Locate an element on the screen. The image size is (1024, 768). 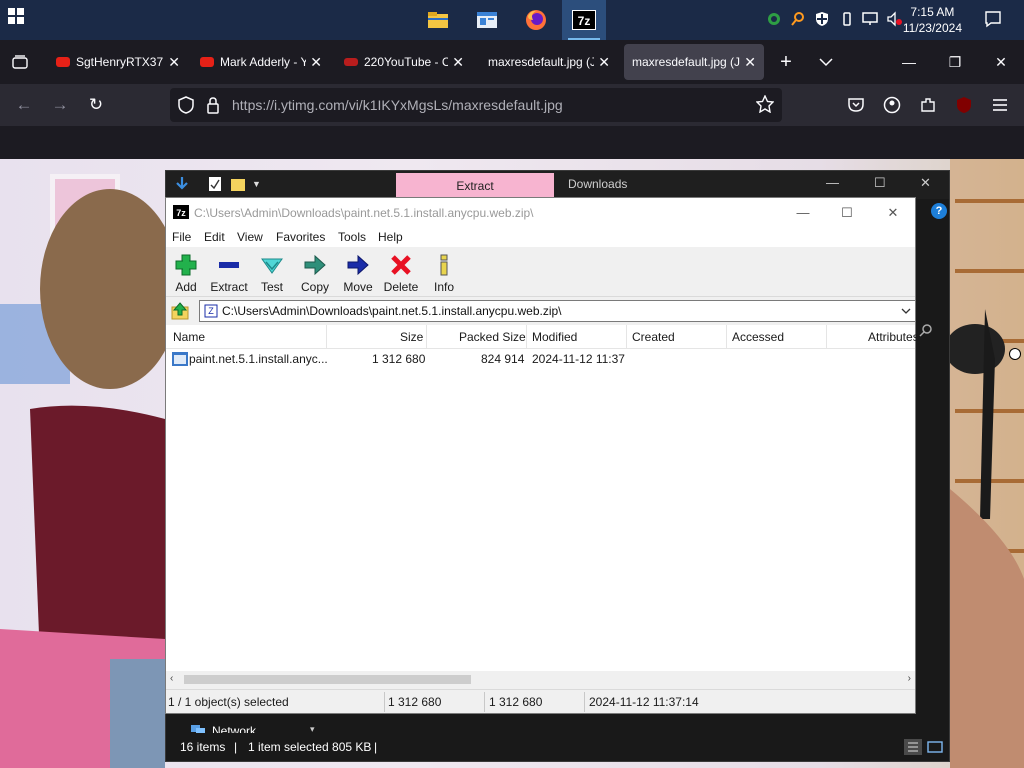
move-button: Move is located at coordinates (358, 273).